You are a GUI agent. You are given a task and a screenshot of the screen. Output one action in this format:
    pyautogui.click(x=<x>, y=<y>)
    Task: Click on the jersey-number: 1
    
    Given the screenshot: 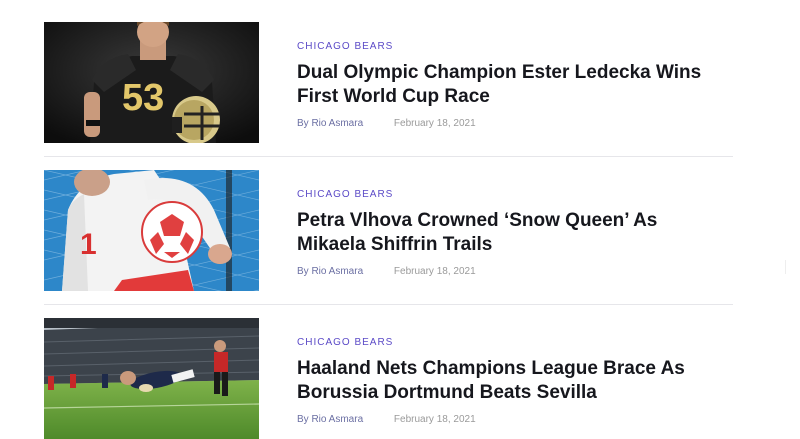 What is the action you would take?
    pyautogui.click(x=88, y=244)
    